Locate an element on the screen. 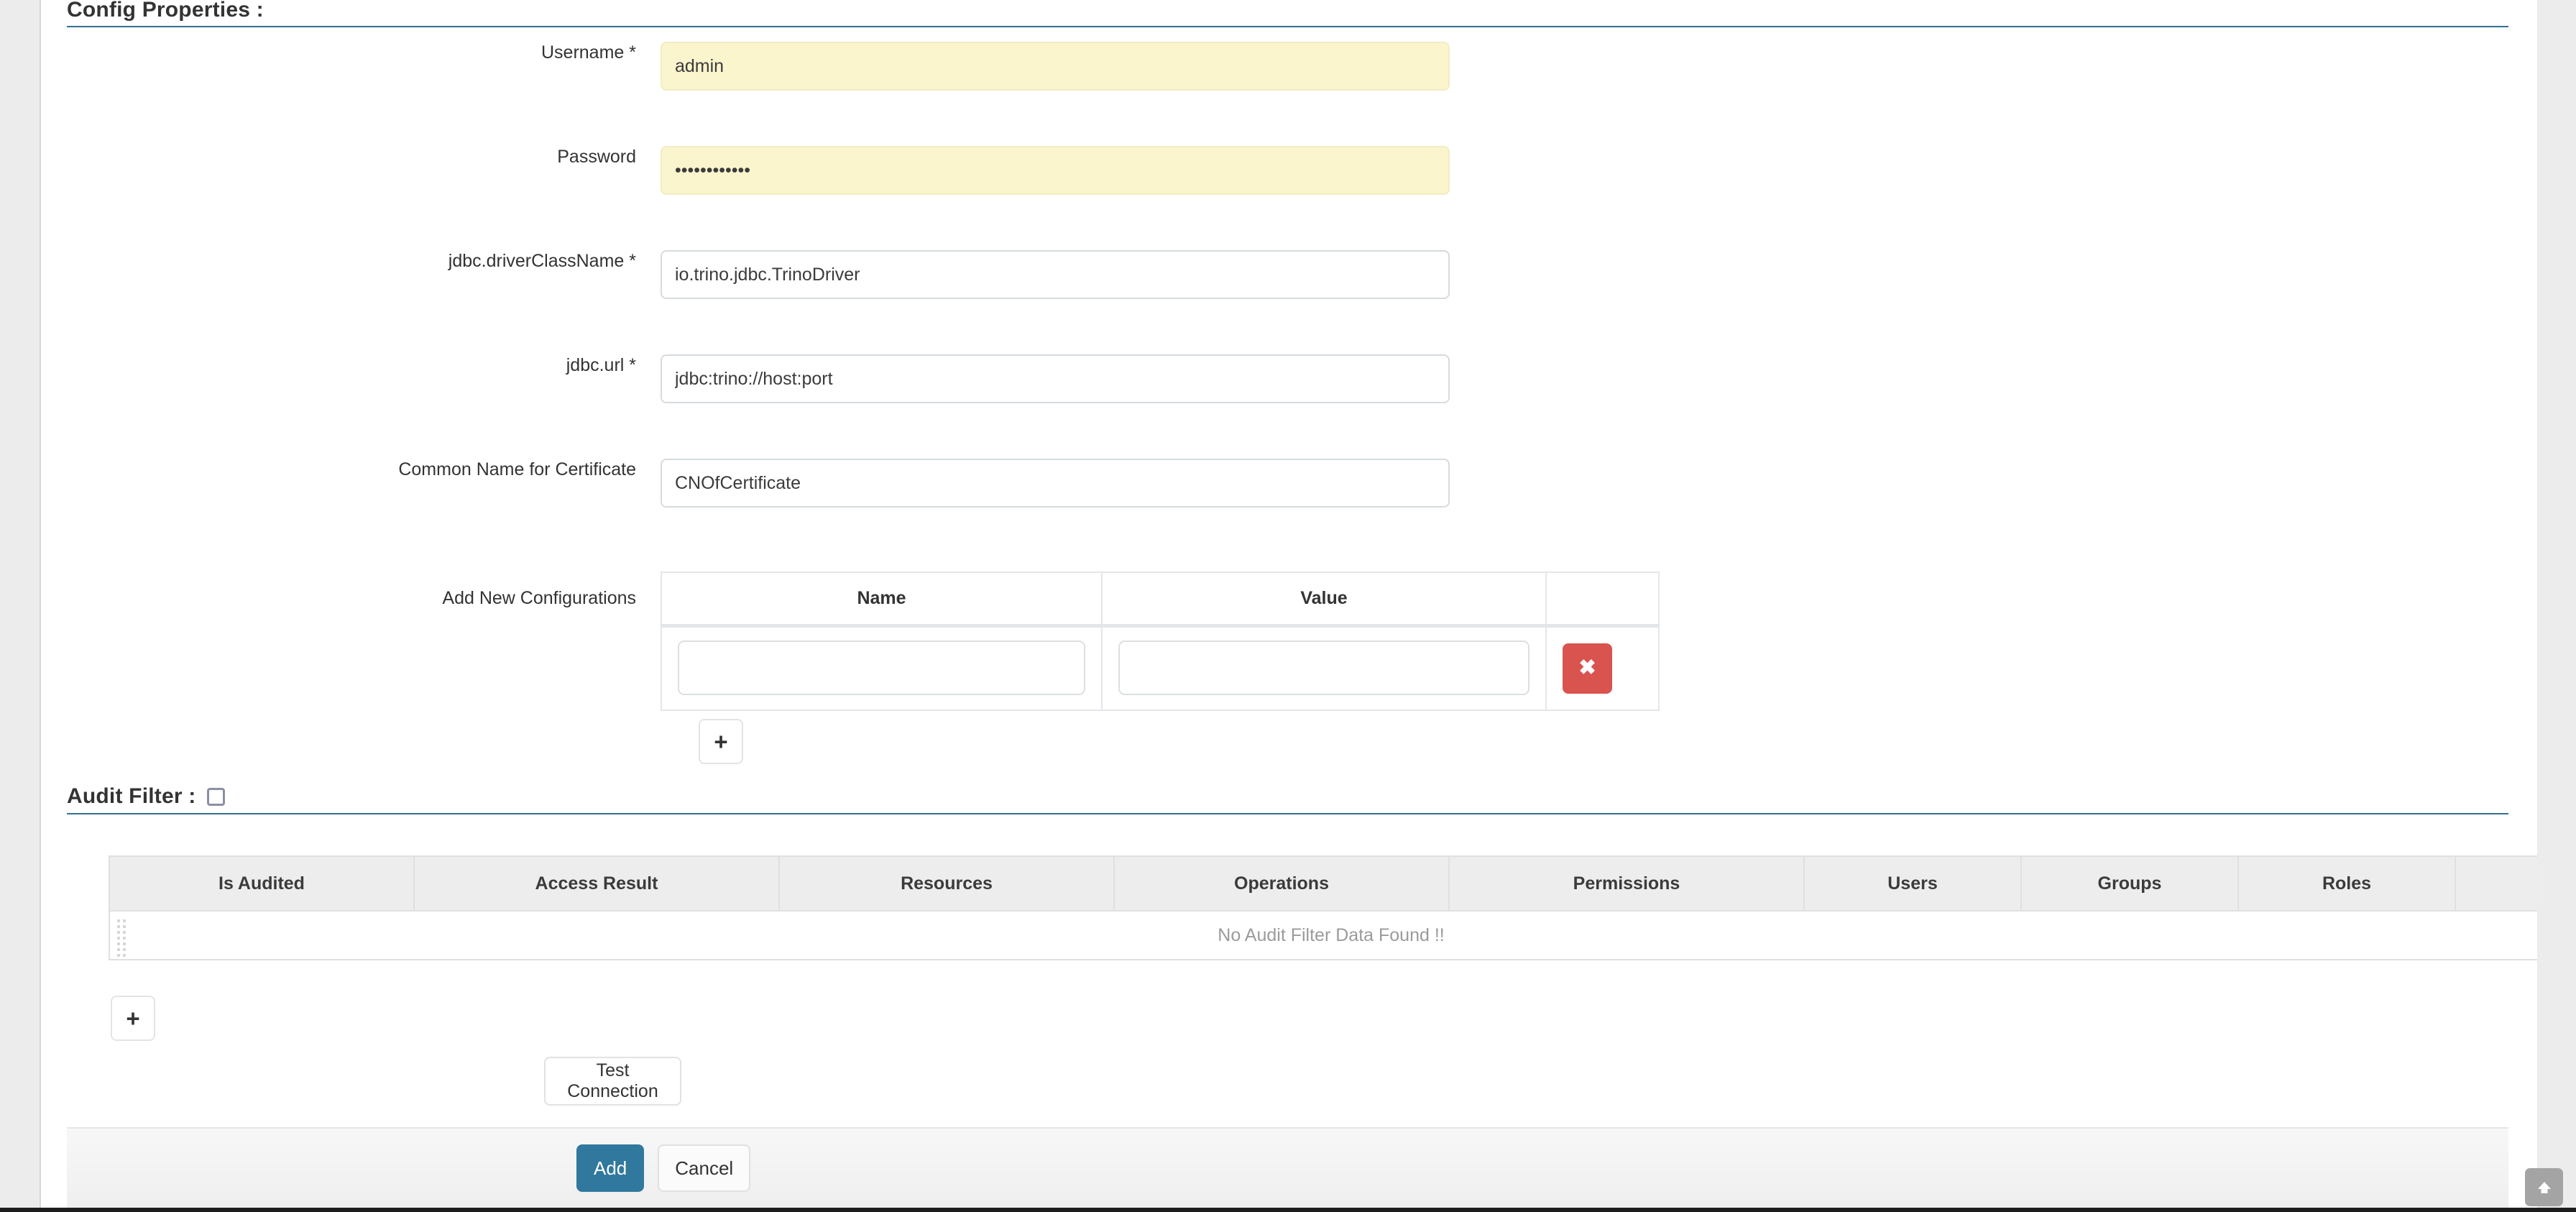 This screenshot has width=2576, height=1212. add-new-configurations-label: Add New Configurations is located at coordinates (539, 598).